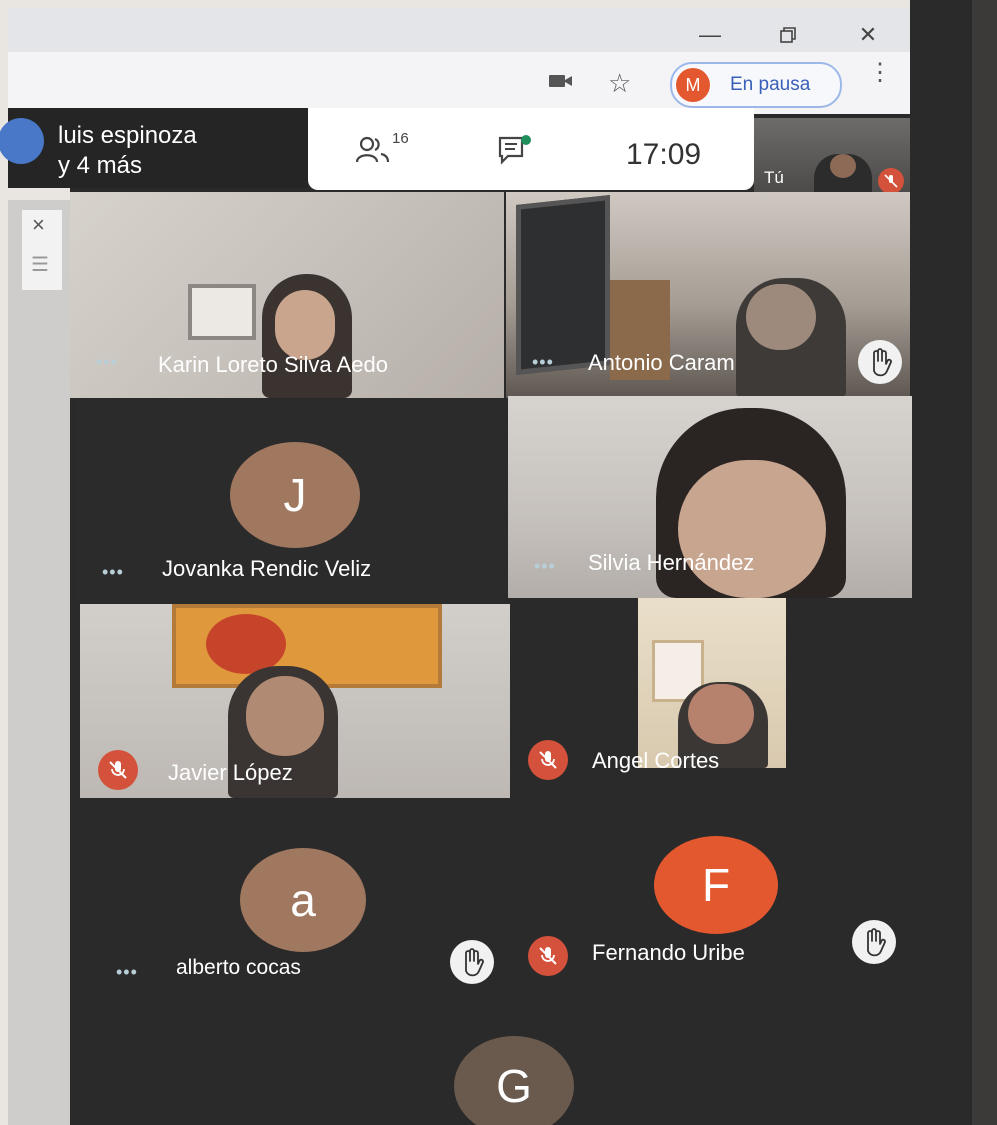 The width and height of the screenshot is (997, 1125). I want to click on window-titlebar: — ✕, so click(459, 30).